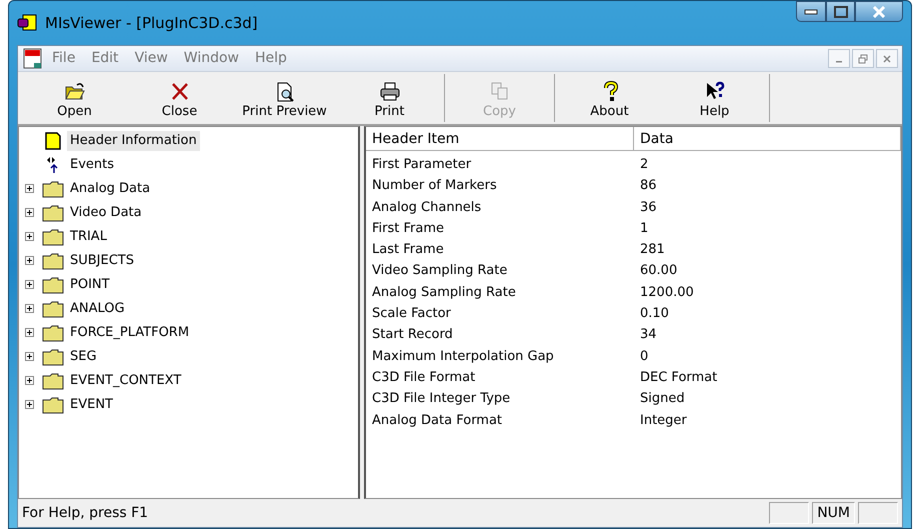  I want to click on menu-item: Help, so click(271, 58).